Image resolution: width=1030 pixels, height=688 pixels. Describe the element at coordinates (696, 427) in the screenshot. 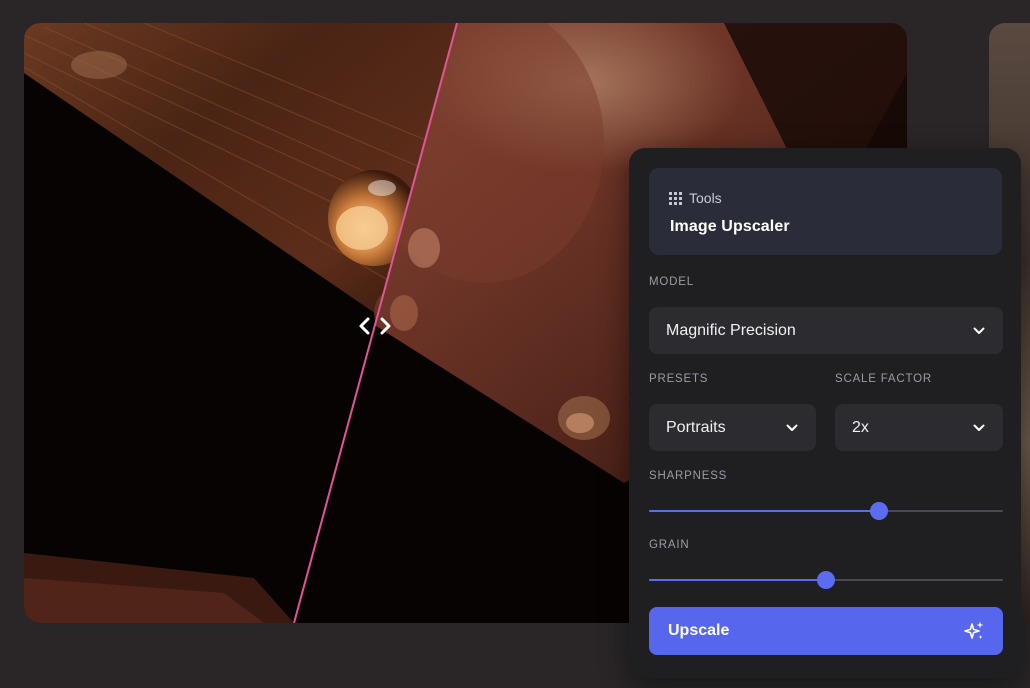

I see `presets-value: Portraits` at that location.